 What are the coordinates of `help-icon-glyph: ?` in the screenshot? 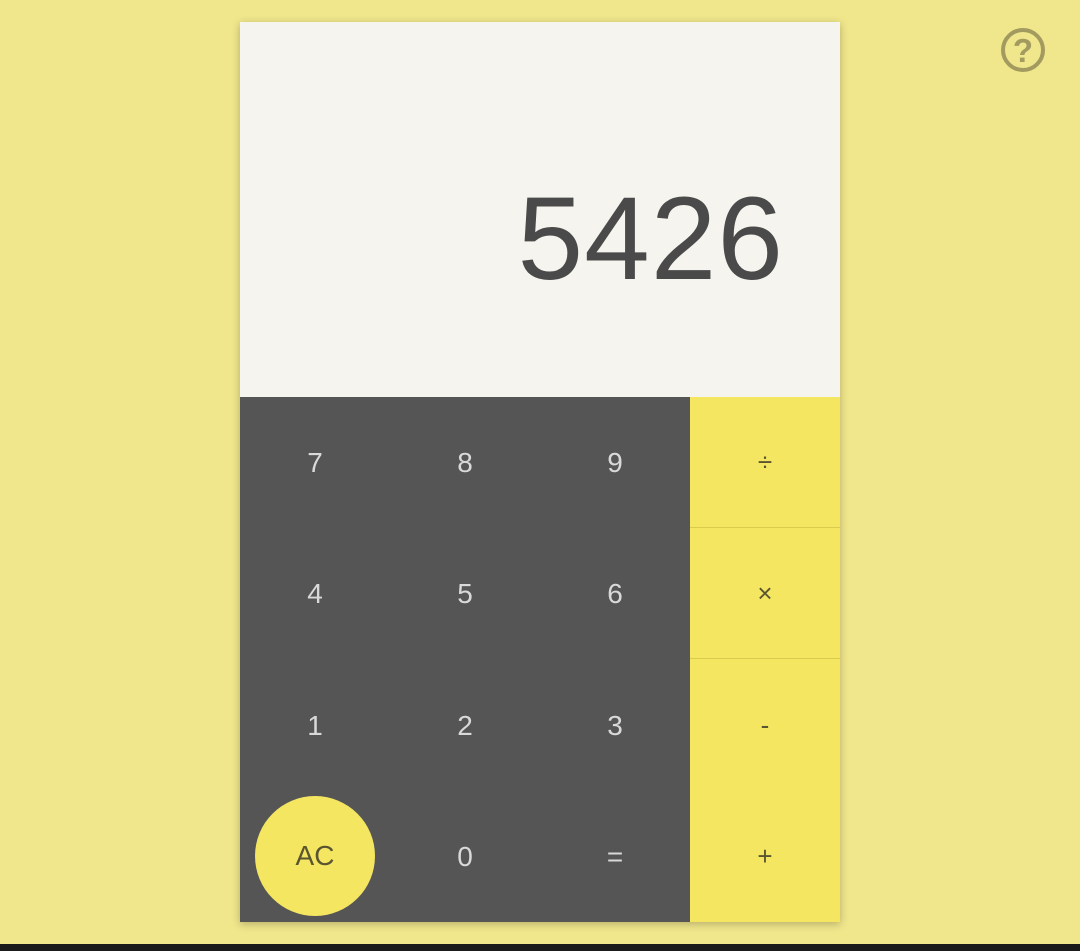 It's located at (1023, 50).